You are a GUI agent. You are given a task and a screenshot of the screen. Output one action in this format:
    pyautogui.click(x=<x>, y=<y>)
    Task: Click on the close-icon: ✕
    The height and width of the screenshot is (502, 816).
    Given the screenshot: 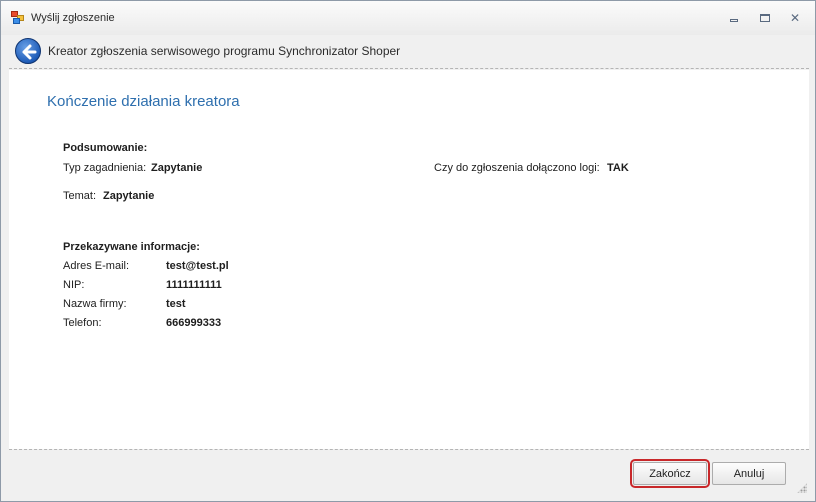 What is the action you would take?
    pyautogui.click(x=795, y=18)
    